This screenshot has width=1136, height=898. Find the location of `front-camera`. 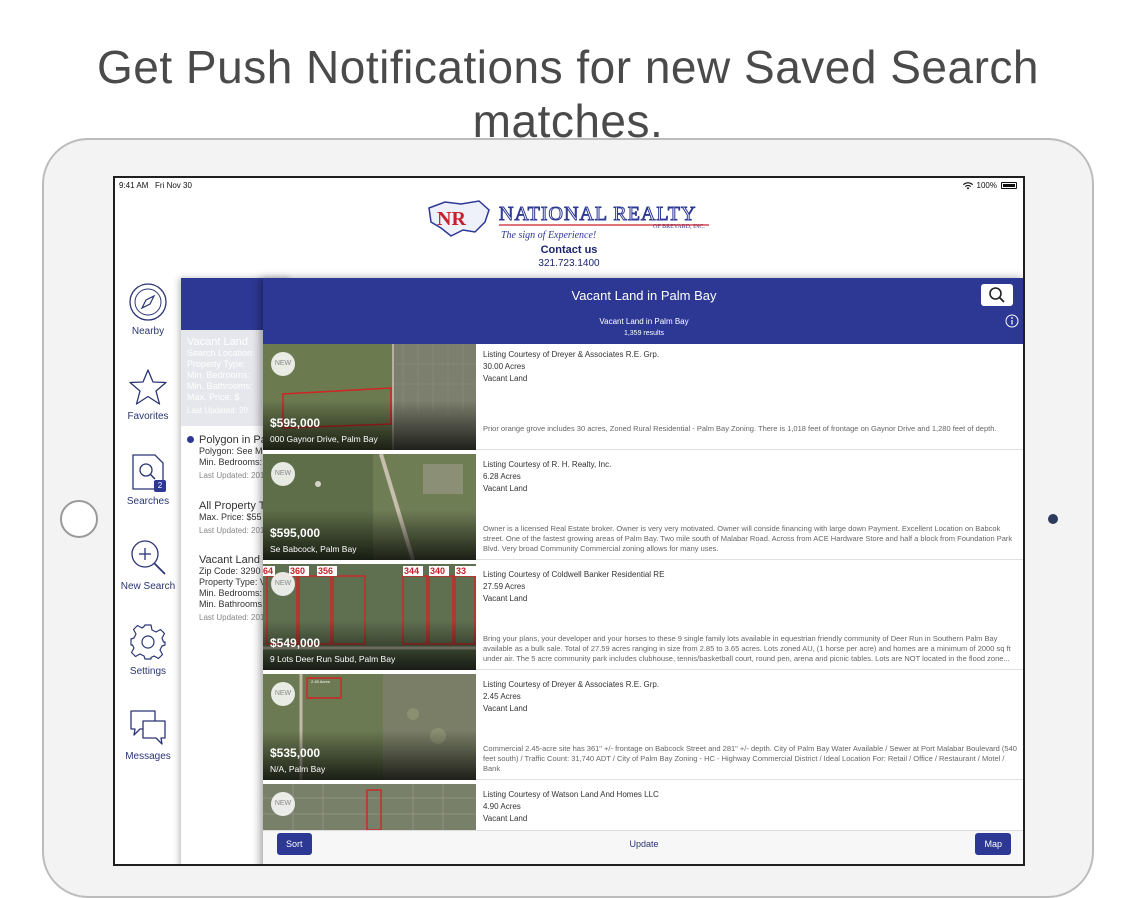

front-camera is located at coordinates (1053, 519).